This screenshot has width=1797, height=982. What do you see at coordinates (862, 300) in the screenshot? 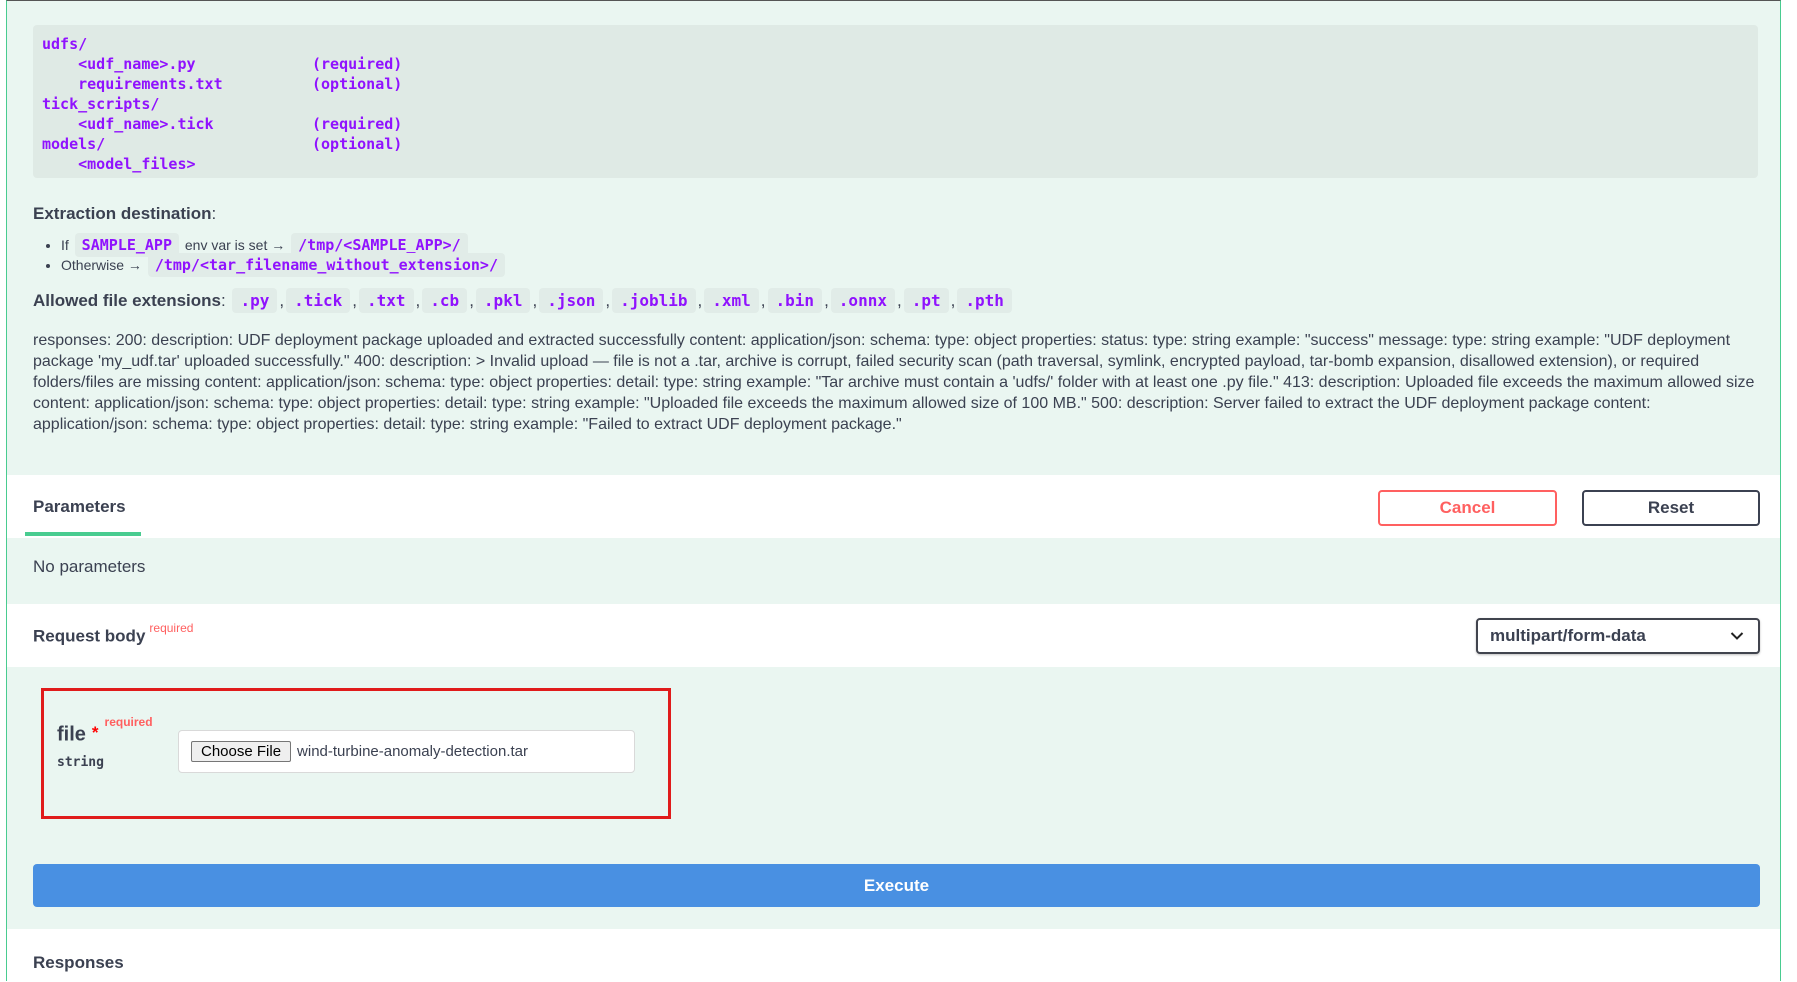
I see `extension-chip: .onnx` at bounding box center [862, 300].